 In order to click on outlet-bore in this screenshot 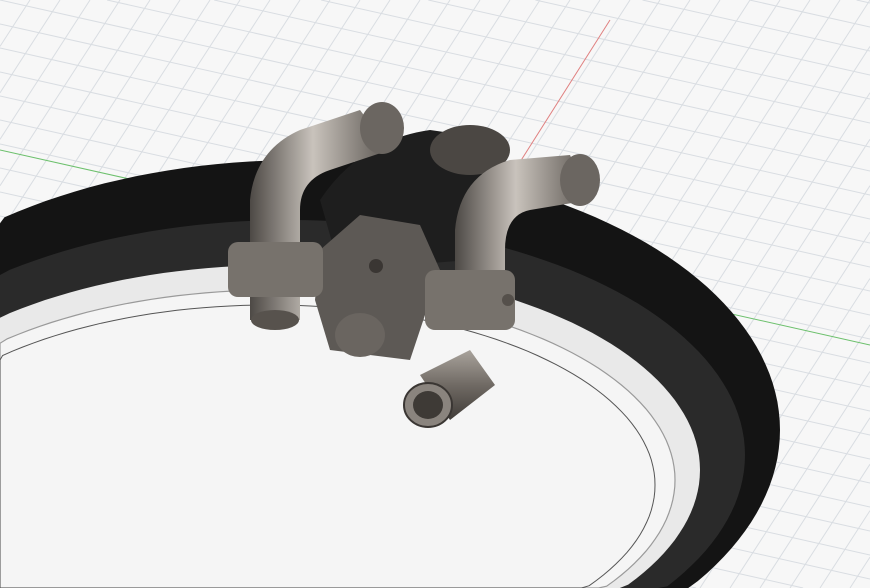, I will do `click(428, 405)`.